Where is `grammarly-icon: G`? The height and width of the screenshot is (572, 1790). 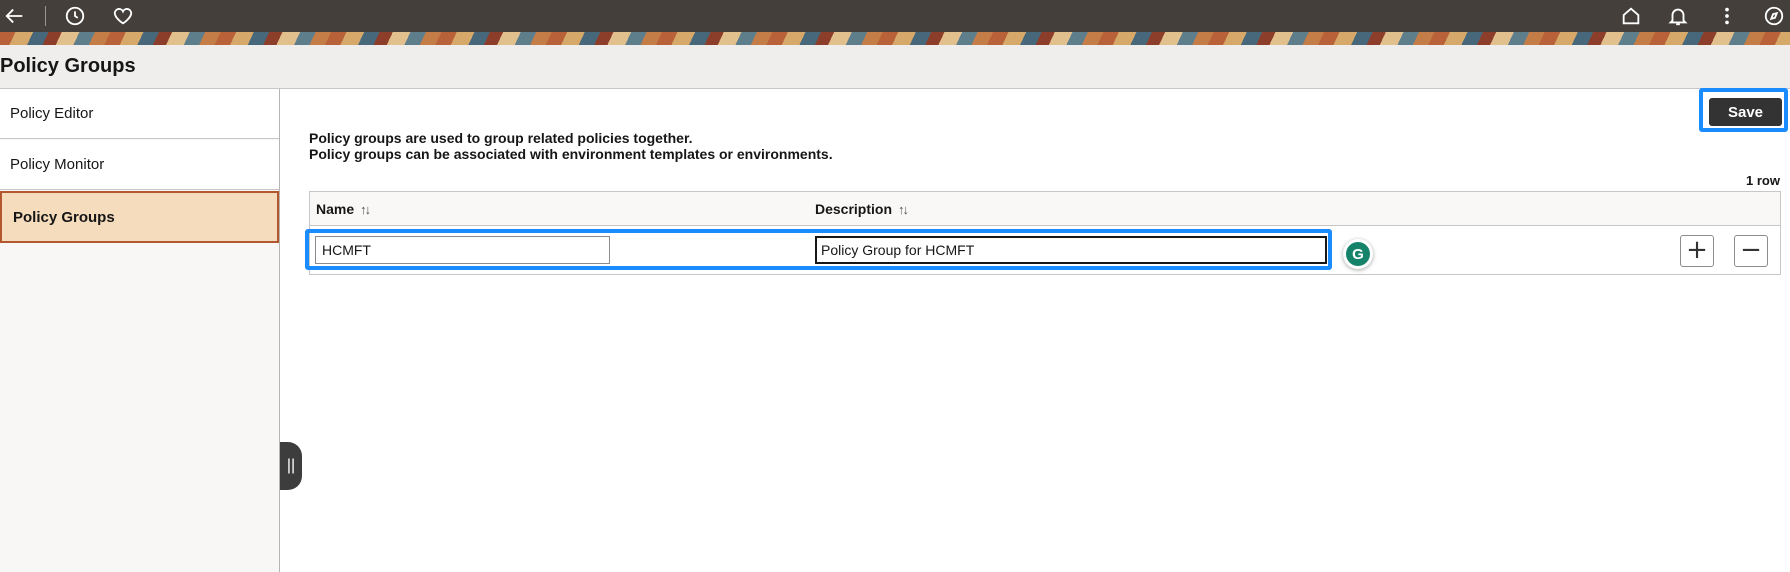 grammarly-icon: G is located at coordinates (1358, 254).